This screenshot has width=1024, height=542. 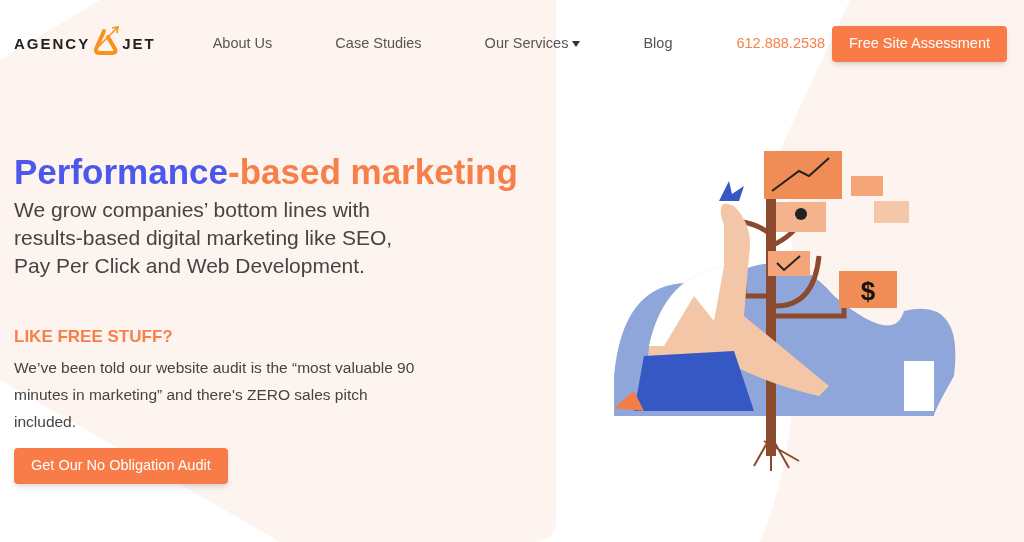 I want to click on nav-link: Our Services, so click(x=532, y=44).